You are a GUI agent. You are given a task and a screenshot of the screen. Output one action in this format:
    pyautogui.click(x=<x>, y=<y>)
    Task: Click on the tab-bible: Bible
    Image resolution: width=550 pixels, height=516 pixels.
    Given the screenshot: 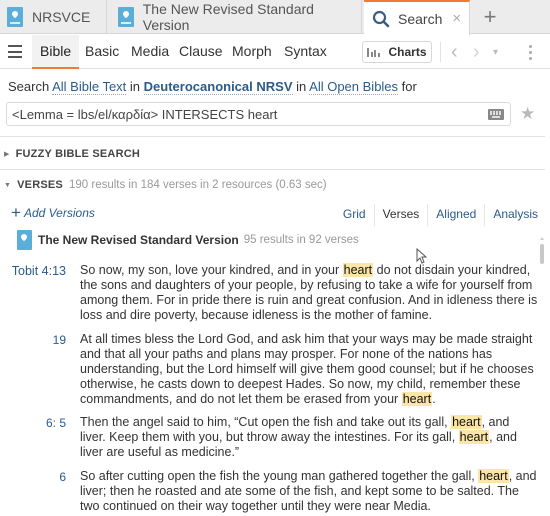 What is the action you would take?
    pyautogui.click(x=56, y=52)
    